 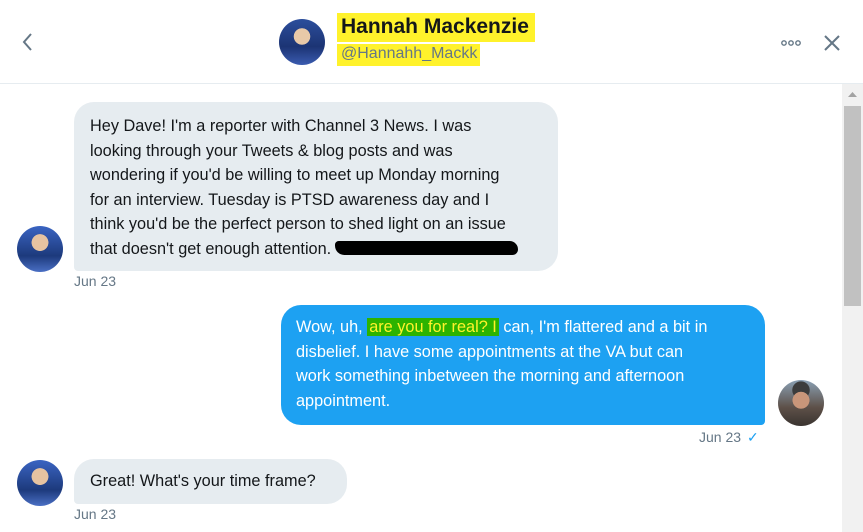 I want to click on chevron-left-icon, so click(x=27, y=42).